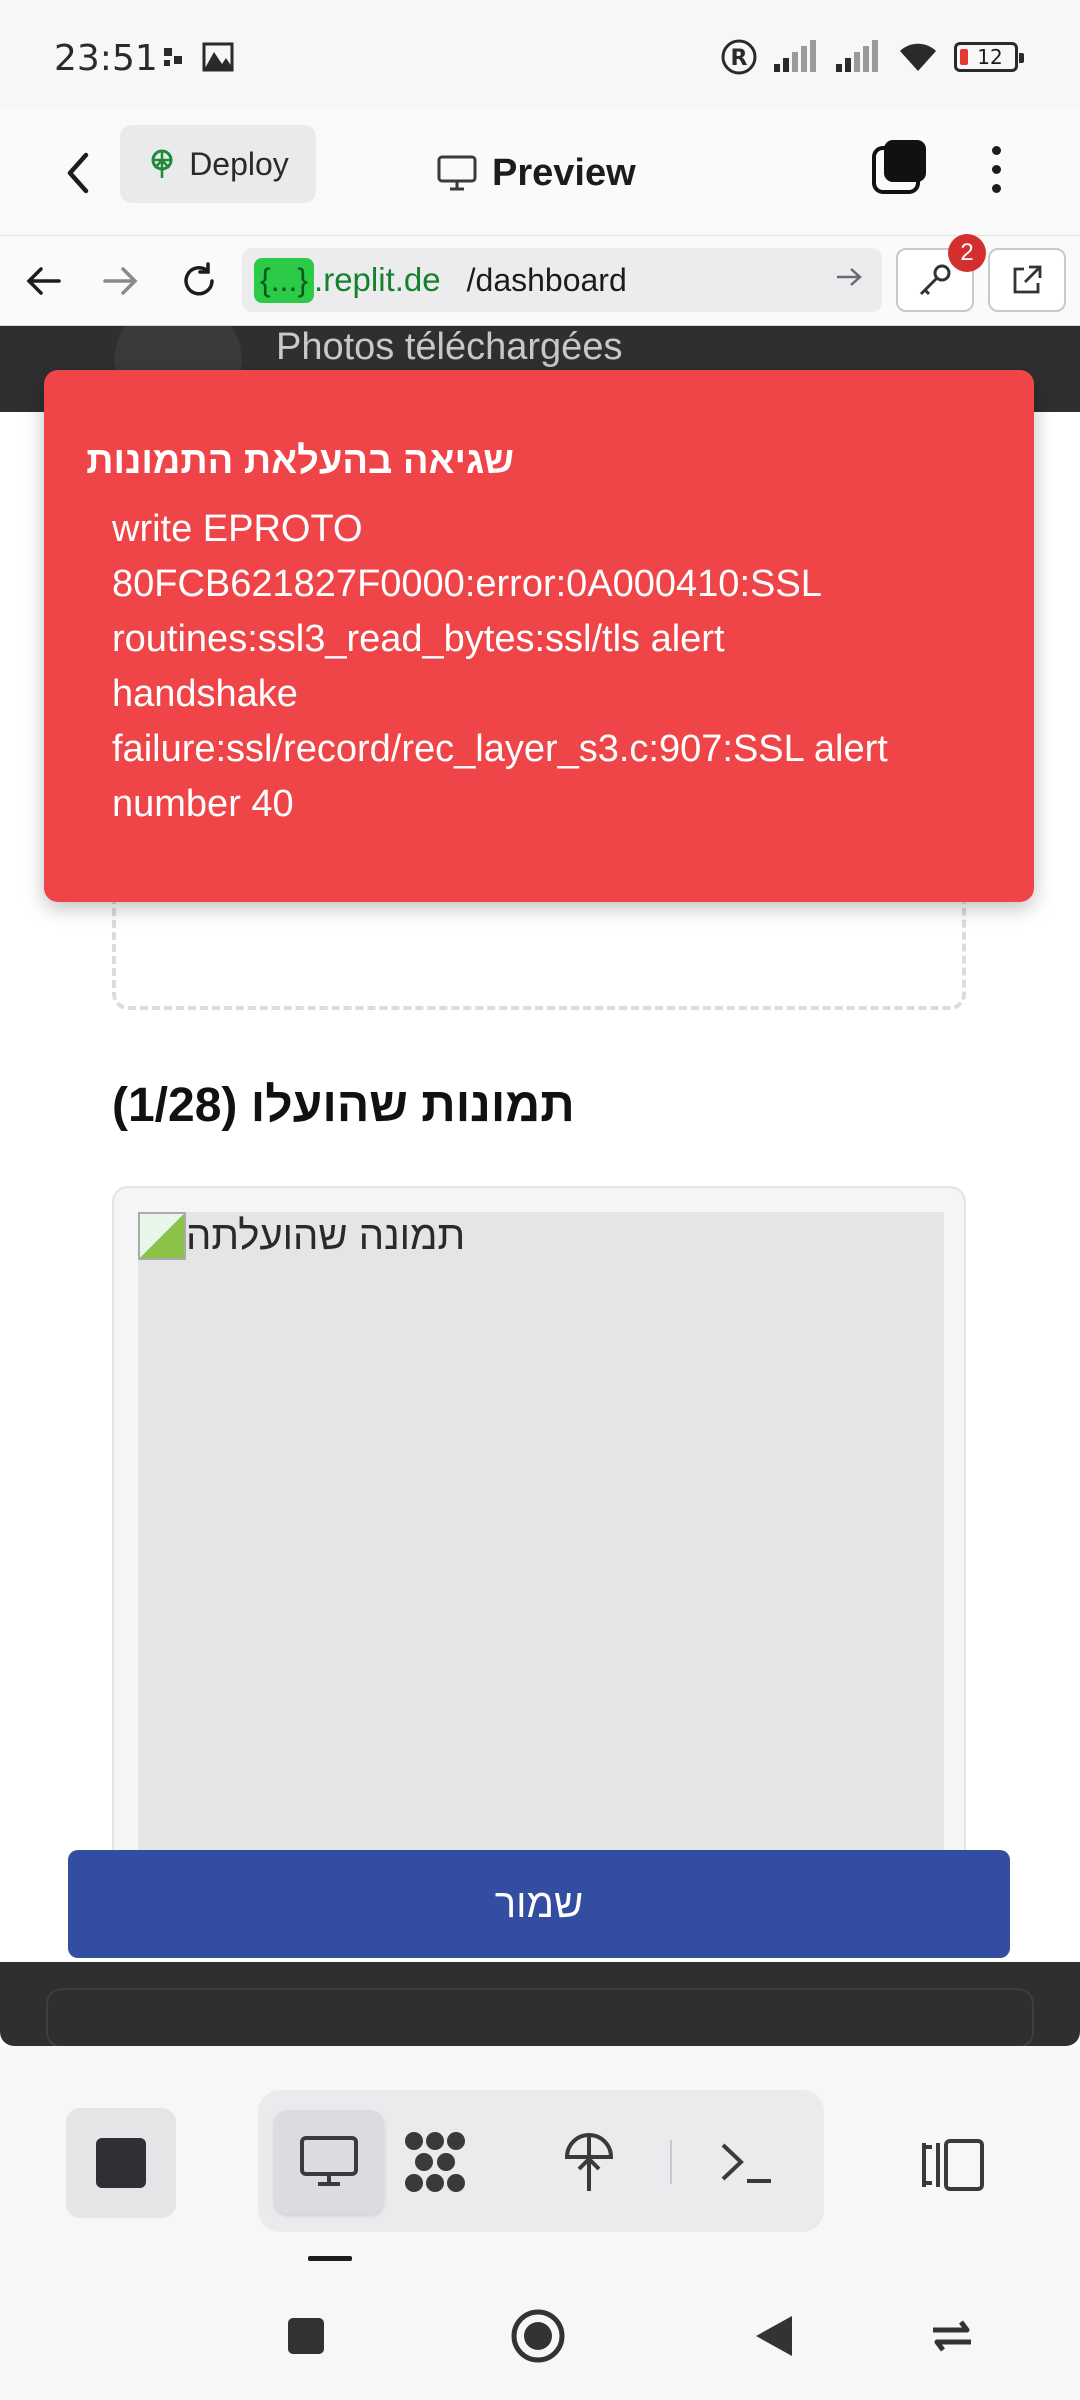 Image resolution: width=1080 pixels, height=2400 pixels. What do you see at coordinates (540, 55) in the screenshot?
I see `status-bar: 23:51 R 12` at bounding box center [540, 55].